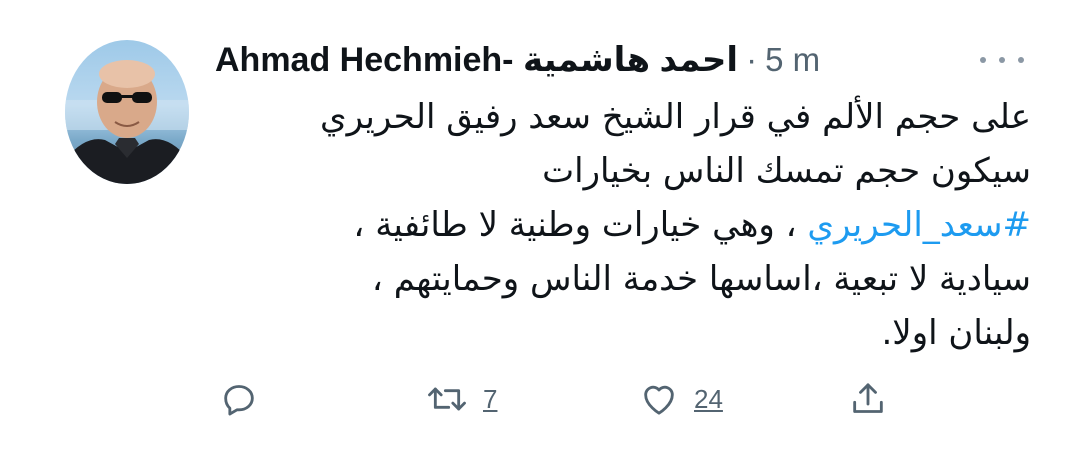 This screenshot has width=1080, height=450. I want to click on timestamp: 5 m, so click(792, 60).